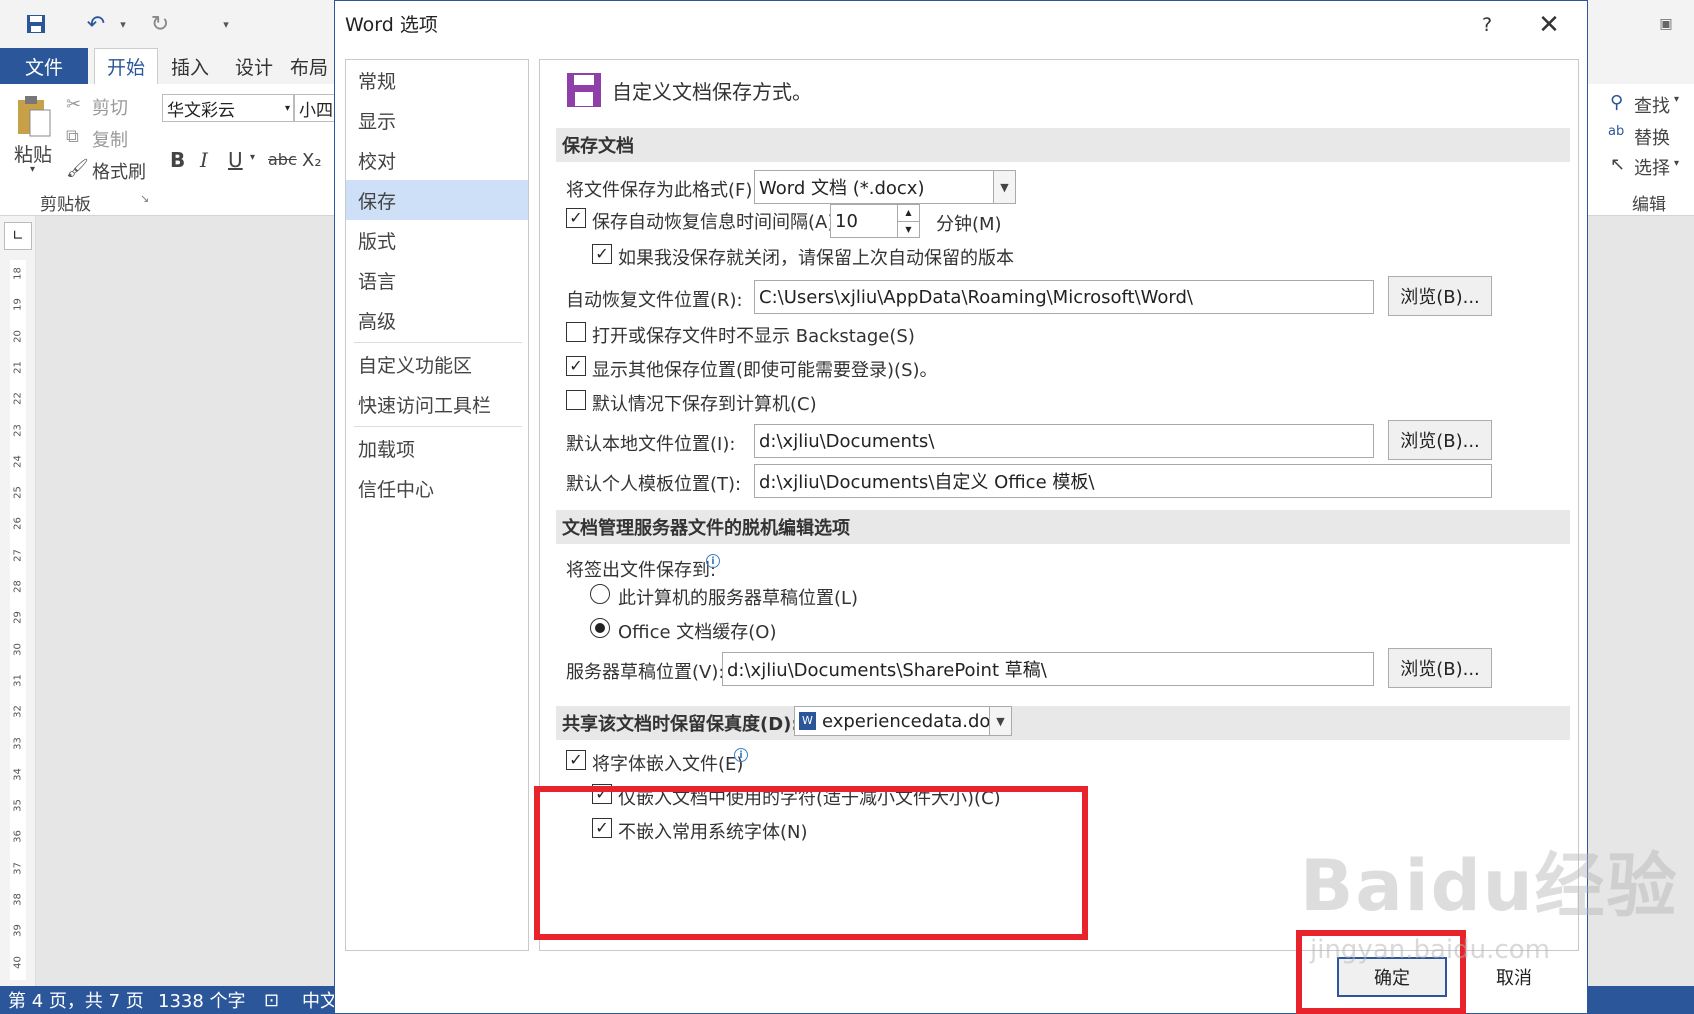 This screenshot has width=1694, height=1014. What do you see at coordinates (1617, 164) in the screenshot?
I see `select-icon: ↖` at bounding box center [1617, 164].